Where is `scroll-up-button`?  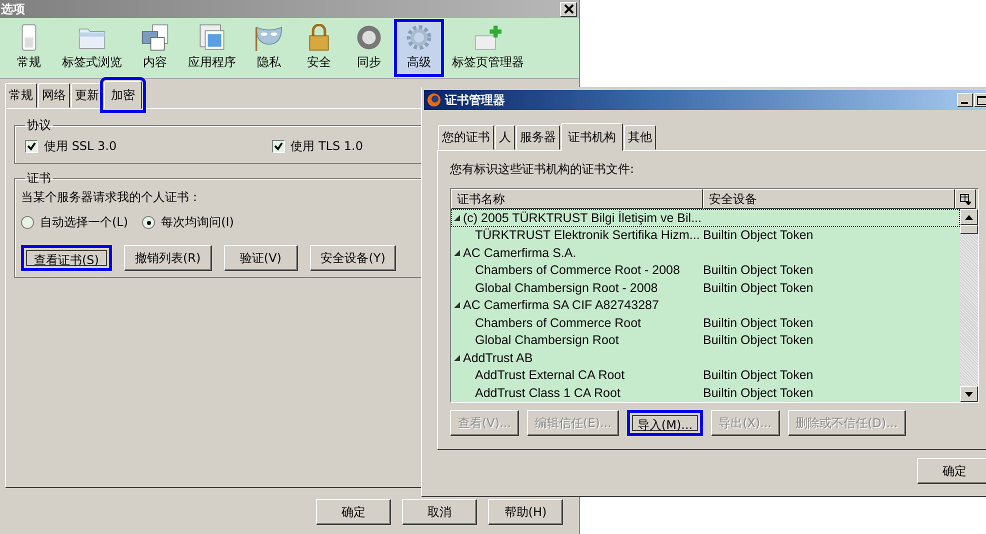
scroll-up-button is located at coordinates (969, 217).